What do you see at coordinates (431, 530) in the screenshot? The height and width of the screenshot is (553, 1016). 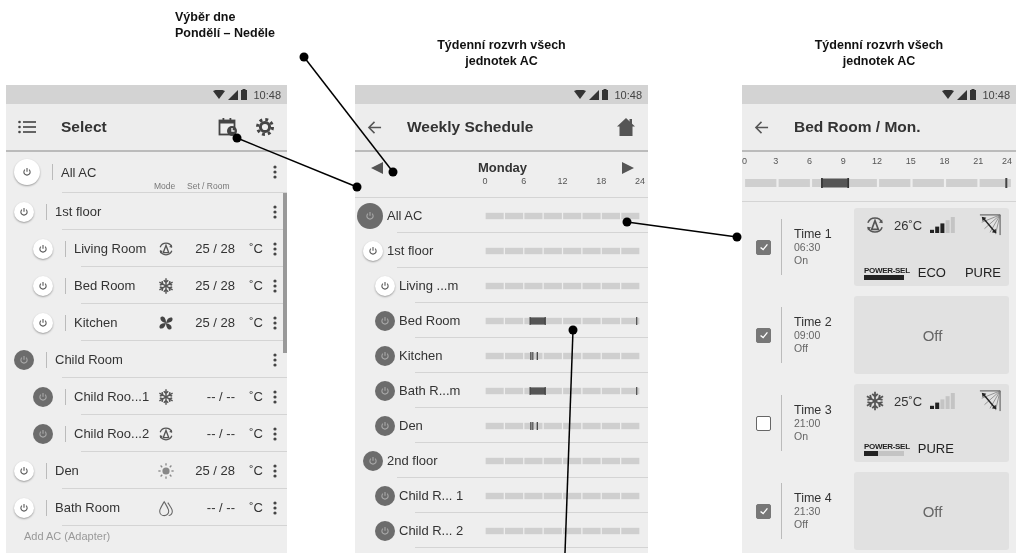 I see `unit-name: Child R... 2` at bounding box center [431, 530].